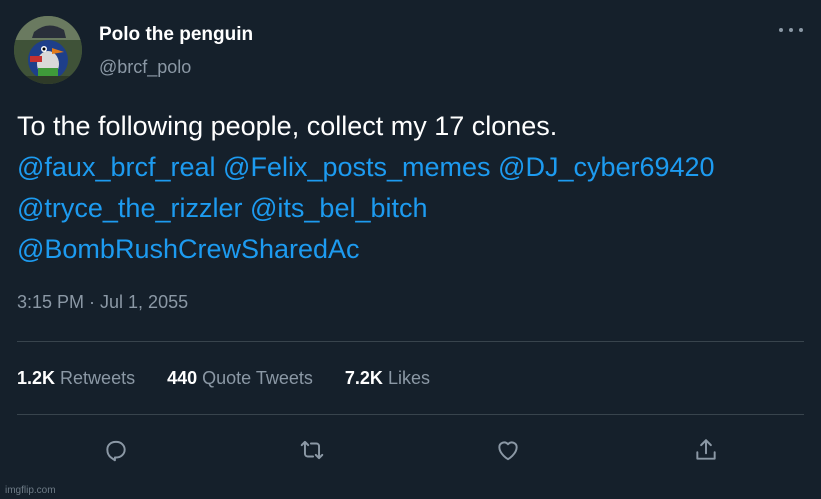  I want to click on mention-link: @faux_brcf_real, so click(116, 167).